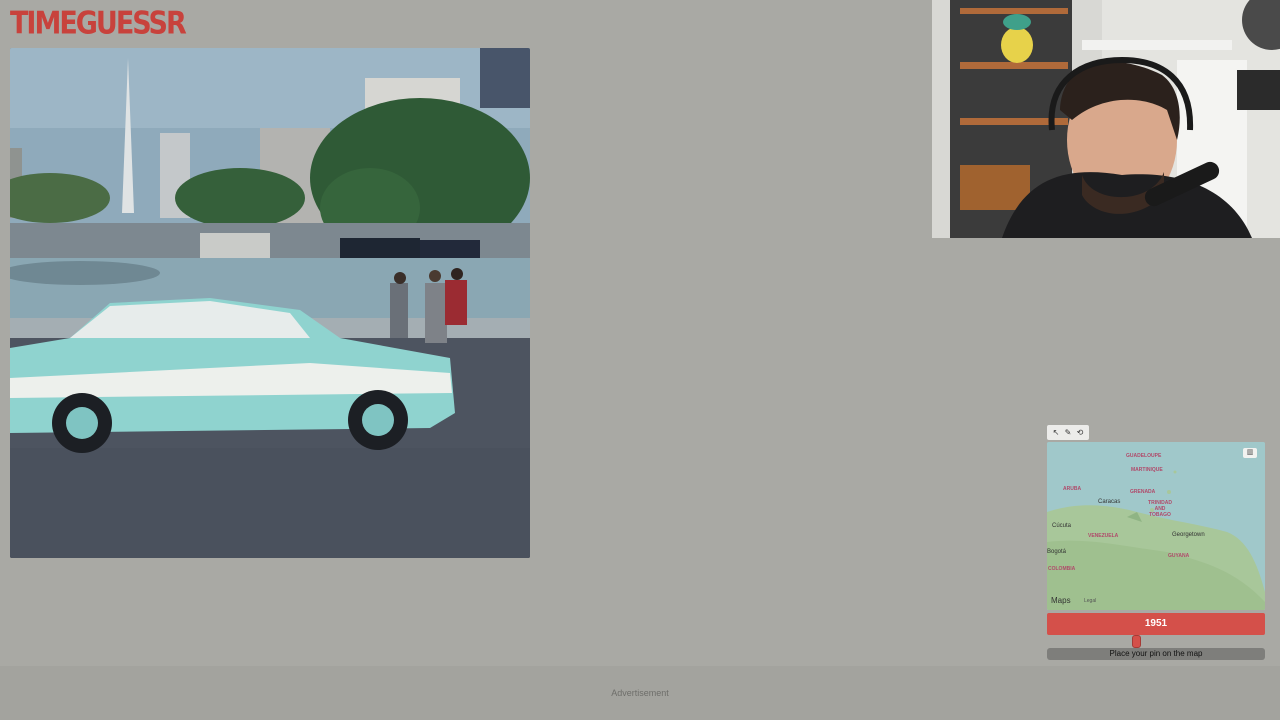 The width and height of the screenshot is (1280, 720). What do you see at coordinates (1250, 453) in the screenshot?
I see `map-layers-button: ▥` at bounding box center [1250, 453].